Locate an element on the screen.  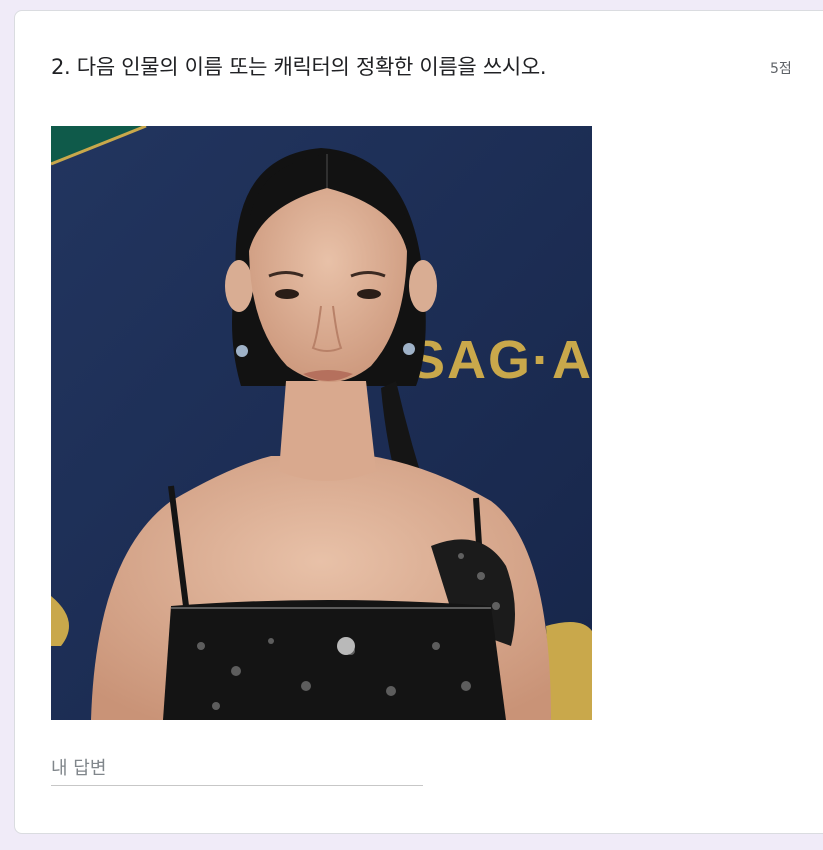
backdrop-text: SAG·AI is located at coordinates (500, 360).